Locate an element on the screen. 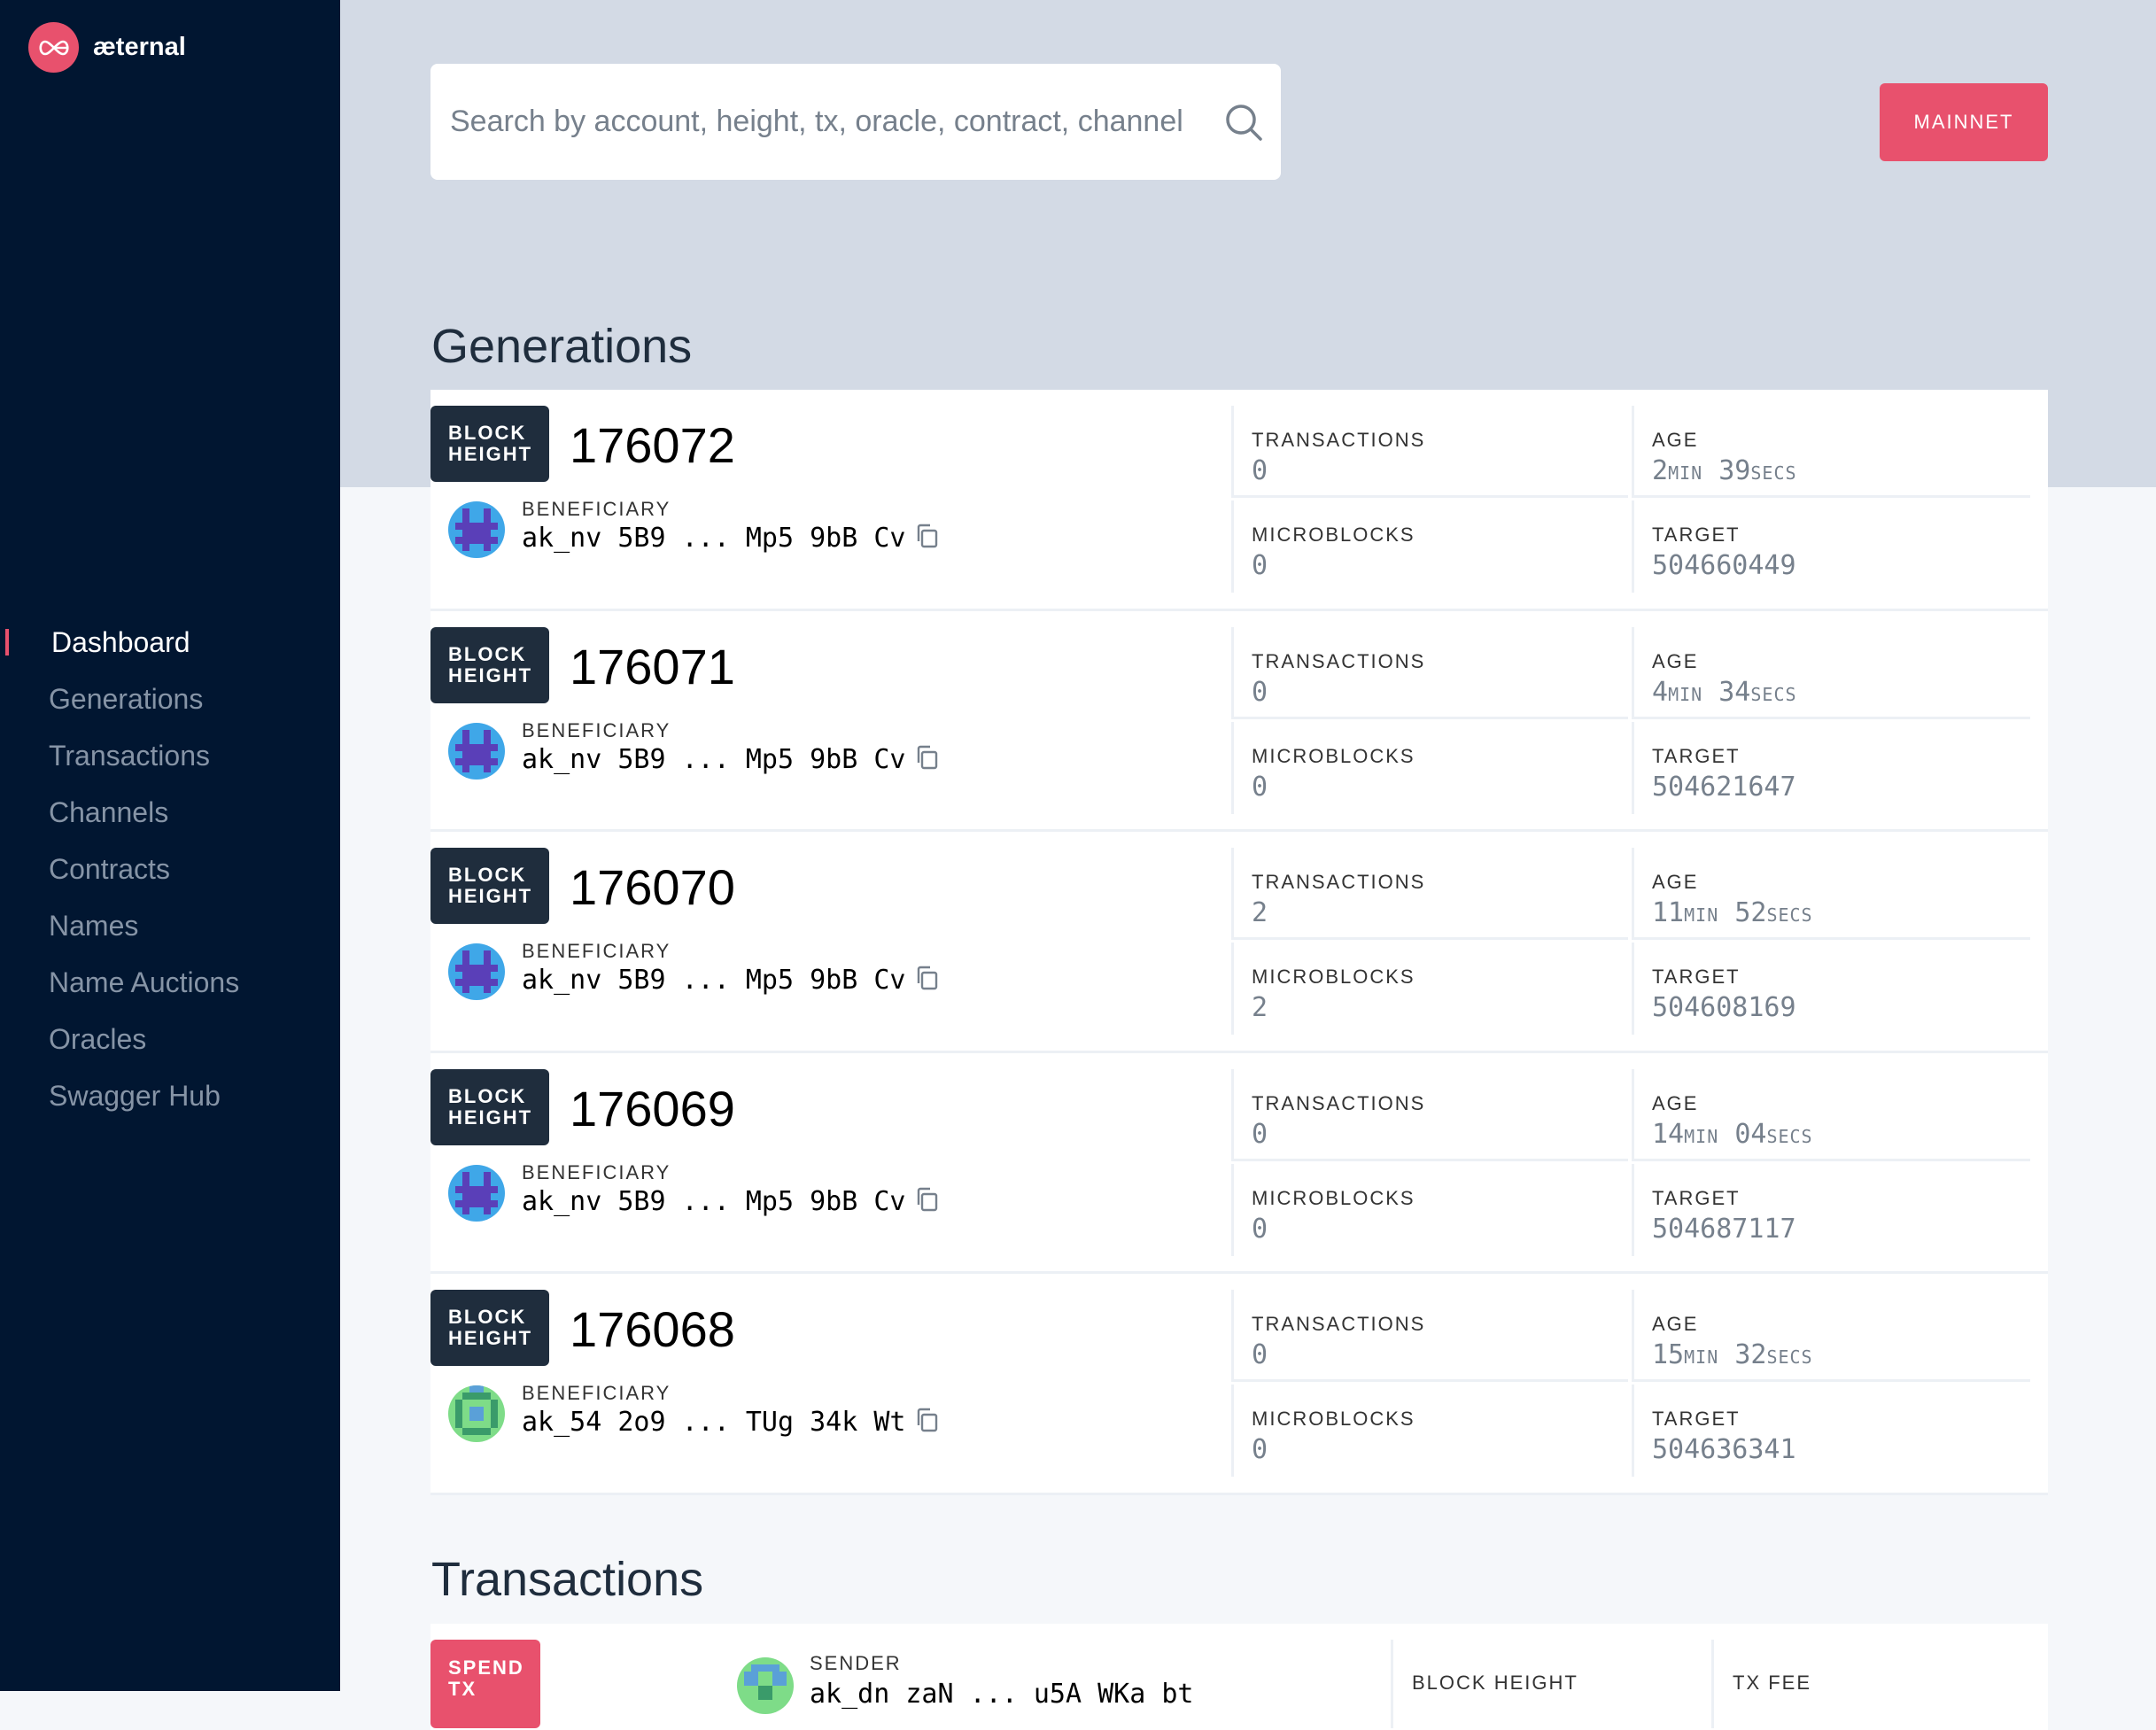  microblocks-stat: MICROBLOCKS 2 is located at coordinates (1429, 989).